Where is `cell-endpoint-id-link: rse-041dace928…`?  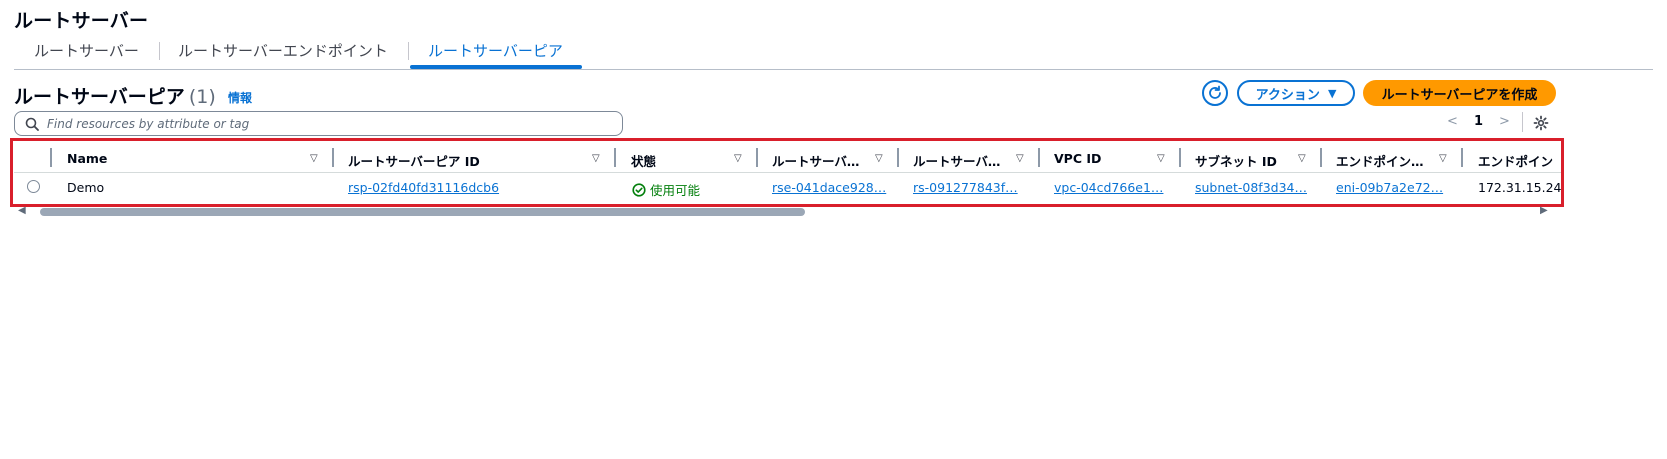
cell-endpoint-id-link: rse-041dace928… is located at coordinates (829, 187).